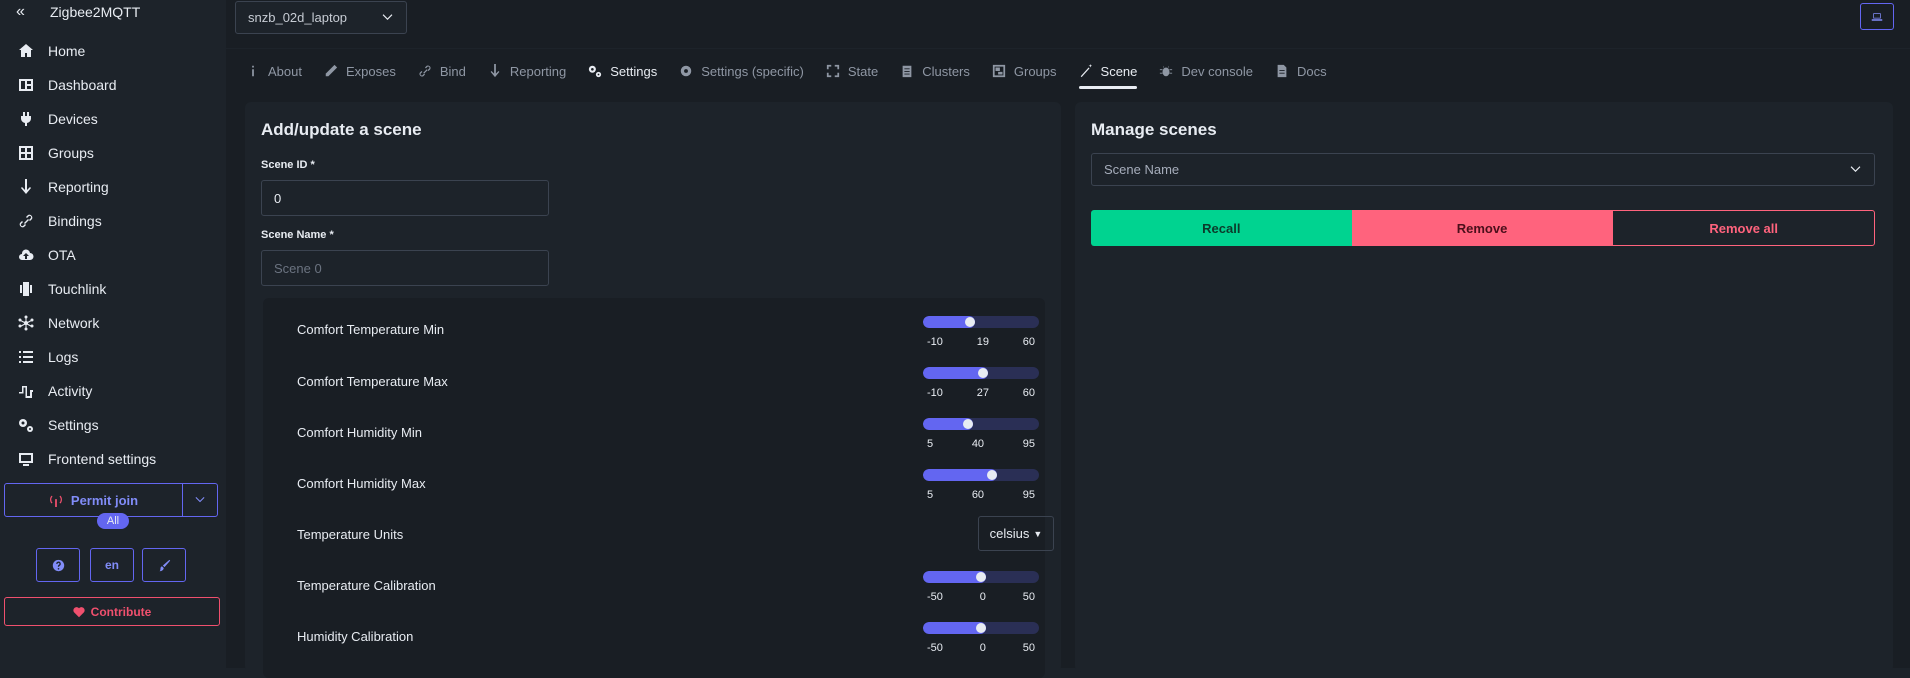  Describe the element at coordinates (113, 51) in the screenshot. I see `sidebar-item-home: Home` at that location.